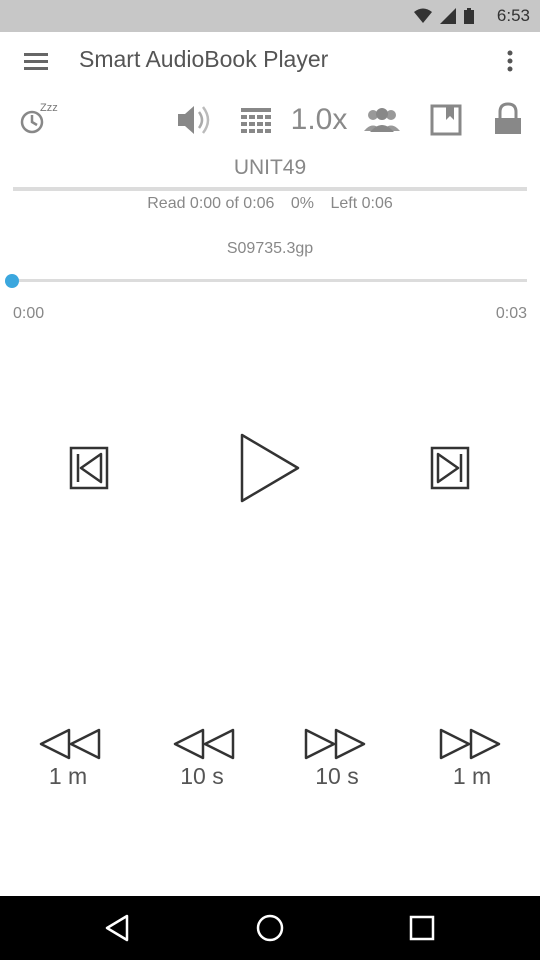  I want to click on equalizer-grid-icon, so click(256, 120).